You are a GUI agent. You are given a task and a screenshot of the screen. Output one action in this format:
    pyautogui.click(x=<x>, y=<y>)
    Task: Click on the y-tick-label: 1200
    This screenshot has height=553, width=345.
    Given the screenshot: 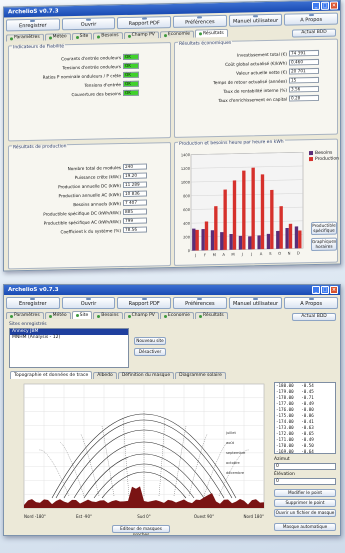 What is the action you would take?
    pyautogui.click(x=186, y=169)
    